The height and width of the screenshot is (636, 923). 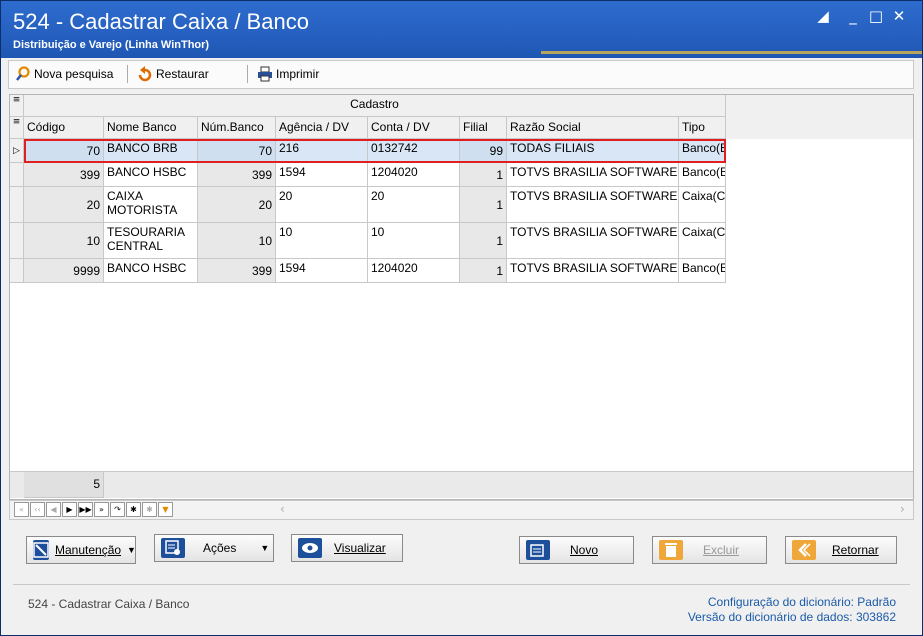 What do you see at coordinates (902, 509) in the screenshot?
I see `scroll-right-icon: ›` at bounding box center [902, 509].